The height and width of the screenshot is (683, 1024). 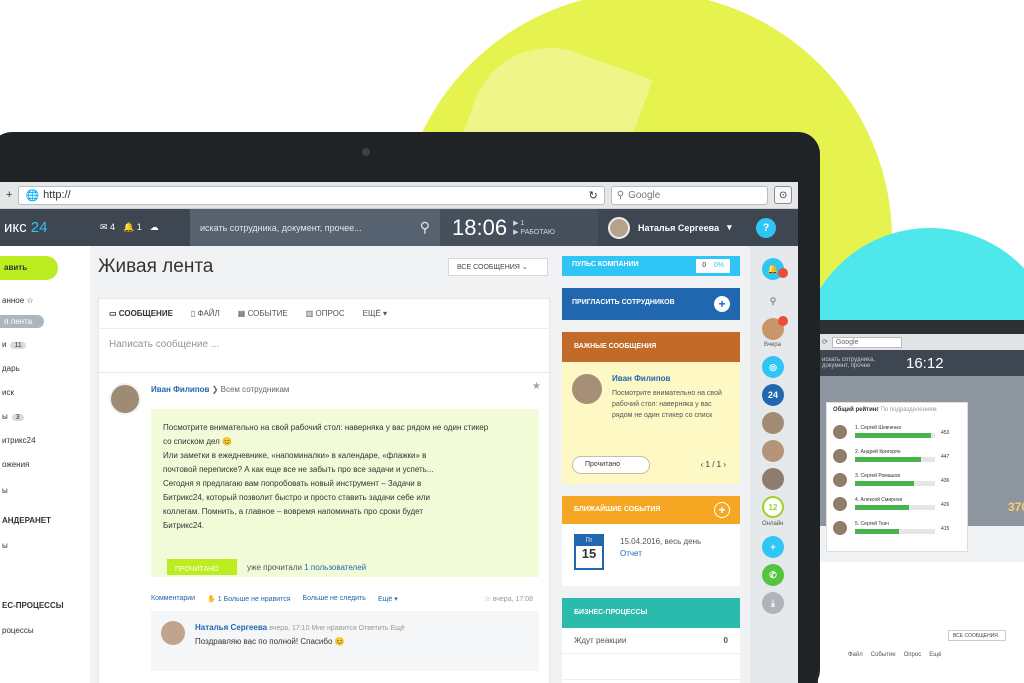 I want to click on event-link: Отчет, so click(x=631, y=553).